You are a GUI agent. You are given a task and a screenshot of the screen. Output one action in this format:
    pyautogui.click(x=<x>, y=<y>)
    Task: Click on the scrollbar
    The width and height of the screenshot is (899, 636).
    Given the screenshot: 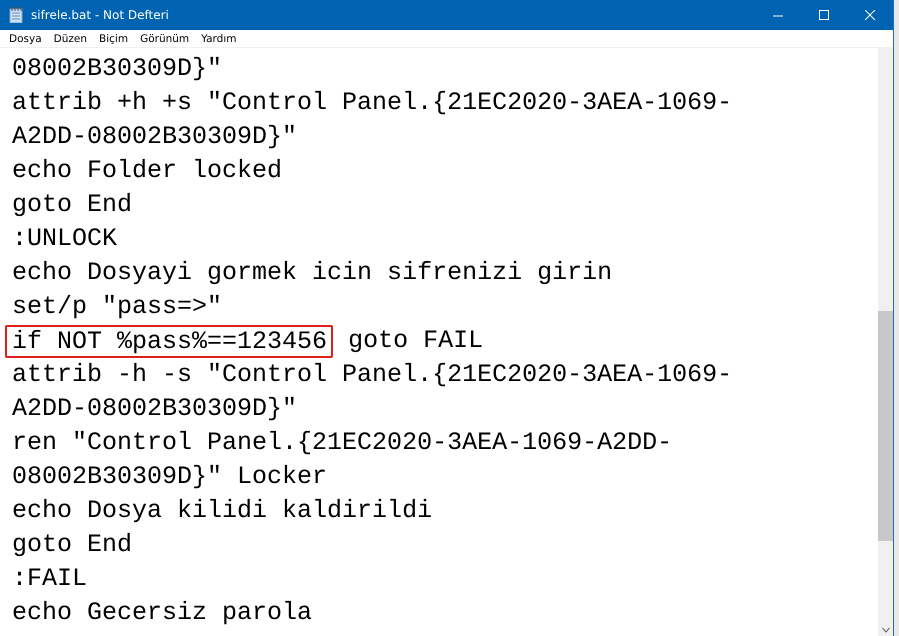 What is the action you would take?
    pyautogui.click(x=885, y=342)
    